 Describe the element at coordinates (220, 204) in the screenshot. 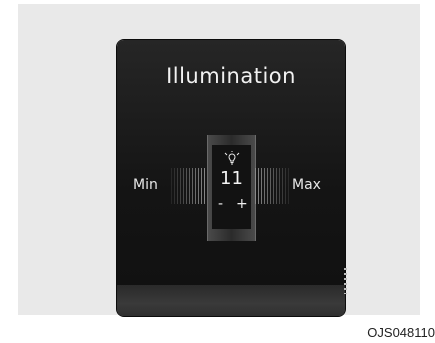

I see `decrease-button: -` at that location.